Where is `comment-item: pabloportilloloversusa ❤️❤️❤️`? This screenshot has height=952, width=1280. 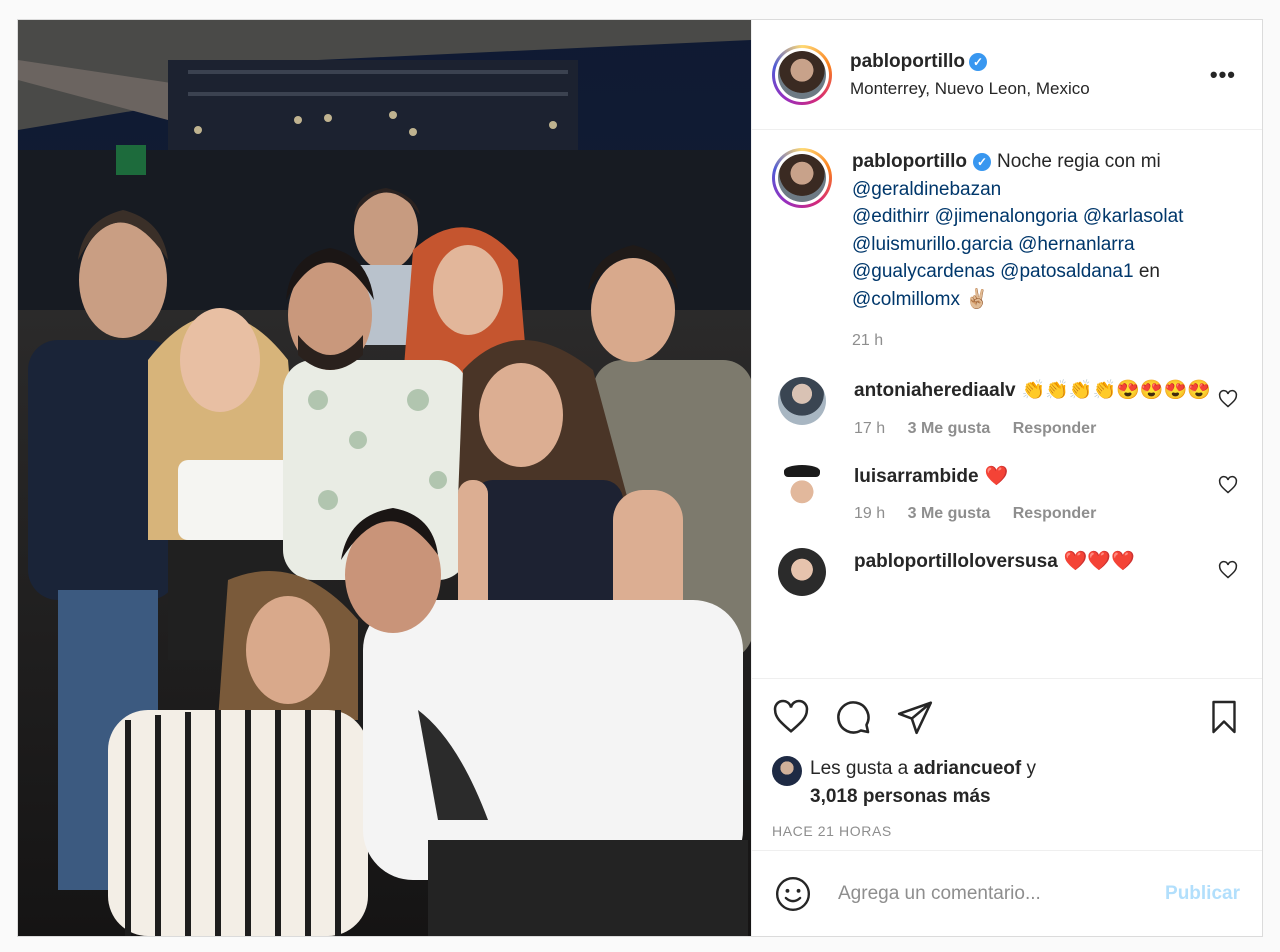 comment-item: pabloportilloloversusa ❤️❤️❤️ is located at coordinates (1007, 572).